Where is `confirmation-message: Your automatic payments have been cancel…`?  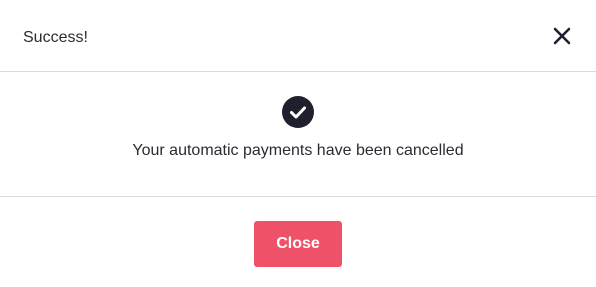
confirmation-message: Your automatic payments have been cancel… is located at coordinates (298, 150).